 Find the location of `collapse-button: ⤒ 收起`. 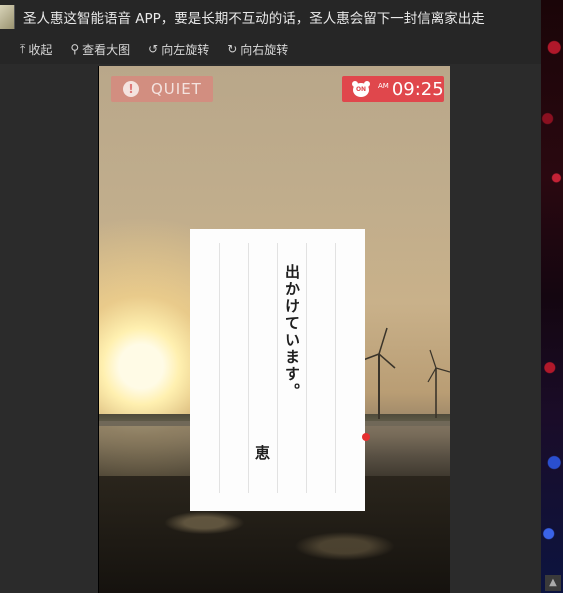

collapse-button: ⤒ 收起 is located at coordinates (36, 49).